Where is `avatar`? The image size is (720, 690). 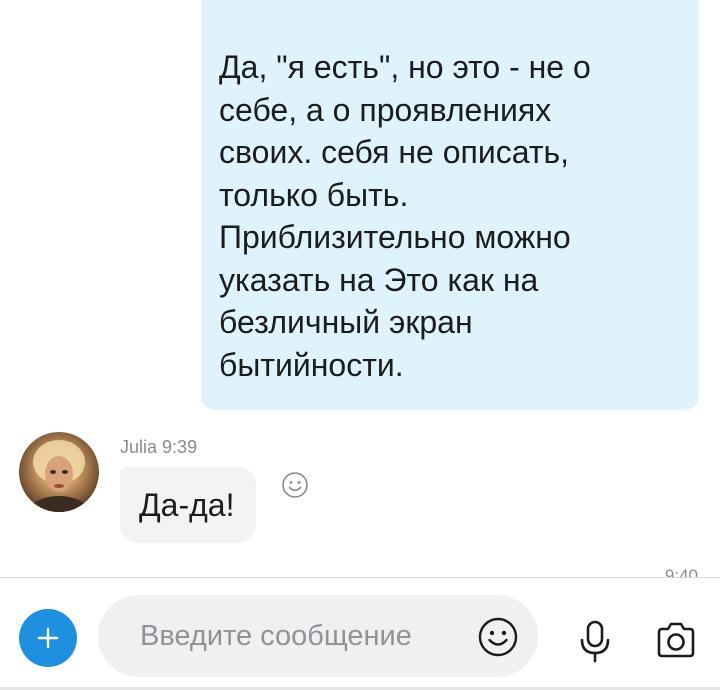
avatar is located at coordinates (59, 472).